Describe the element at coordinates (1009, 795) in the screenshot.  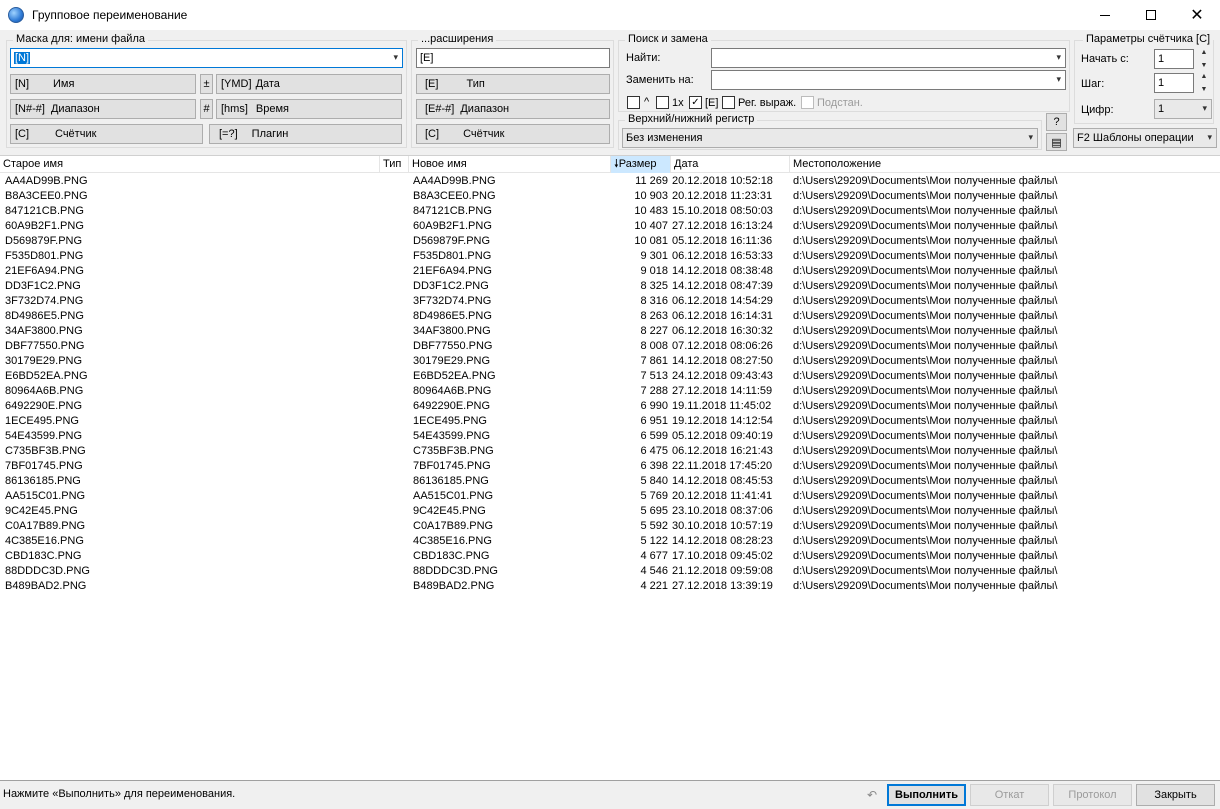
I see `rollback-button: Откат` at that location.